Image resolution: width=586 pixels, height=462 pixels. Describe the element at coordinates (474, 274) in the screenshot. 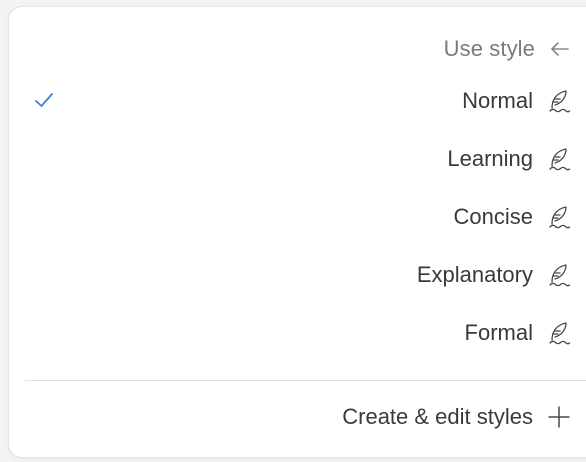

I see `style-option-label: Explanatory` at that location.